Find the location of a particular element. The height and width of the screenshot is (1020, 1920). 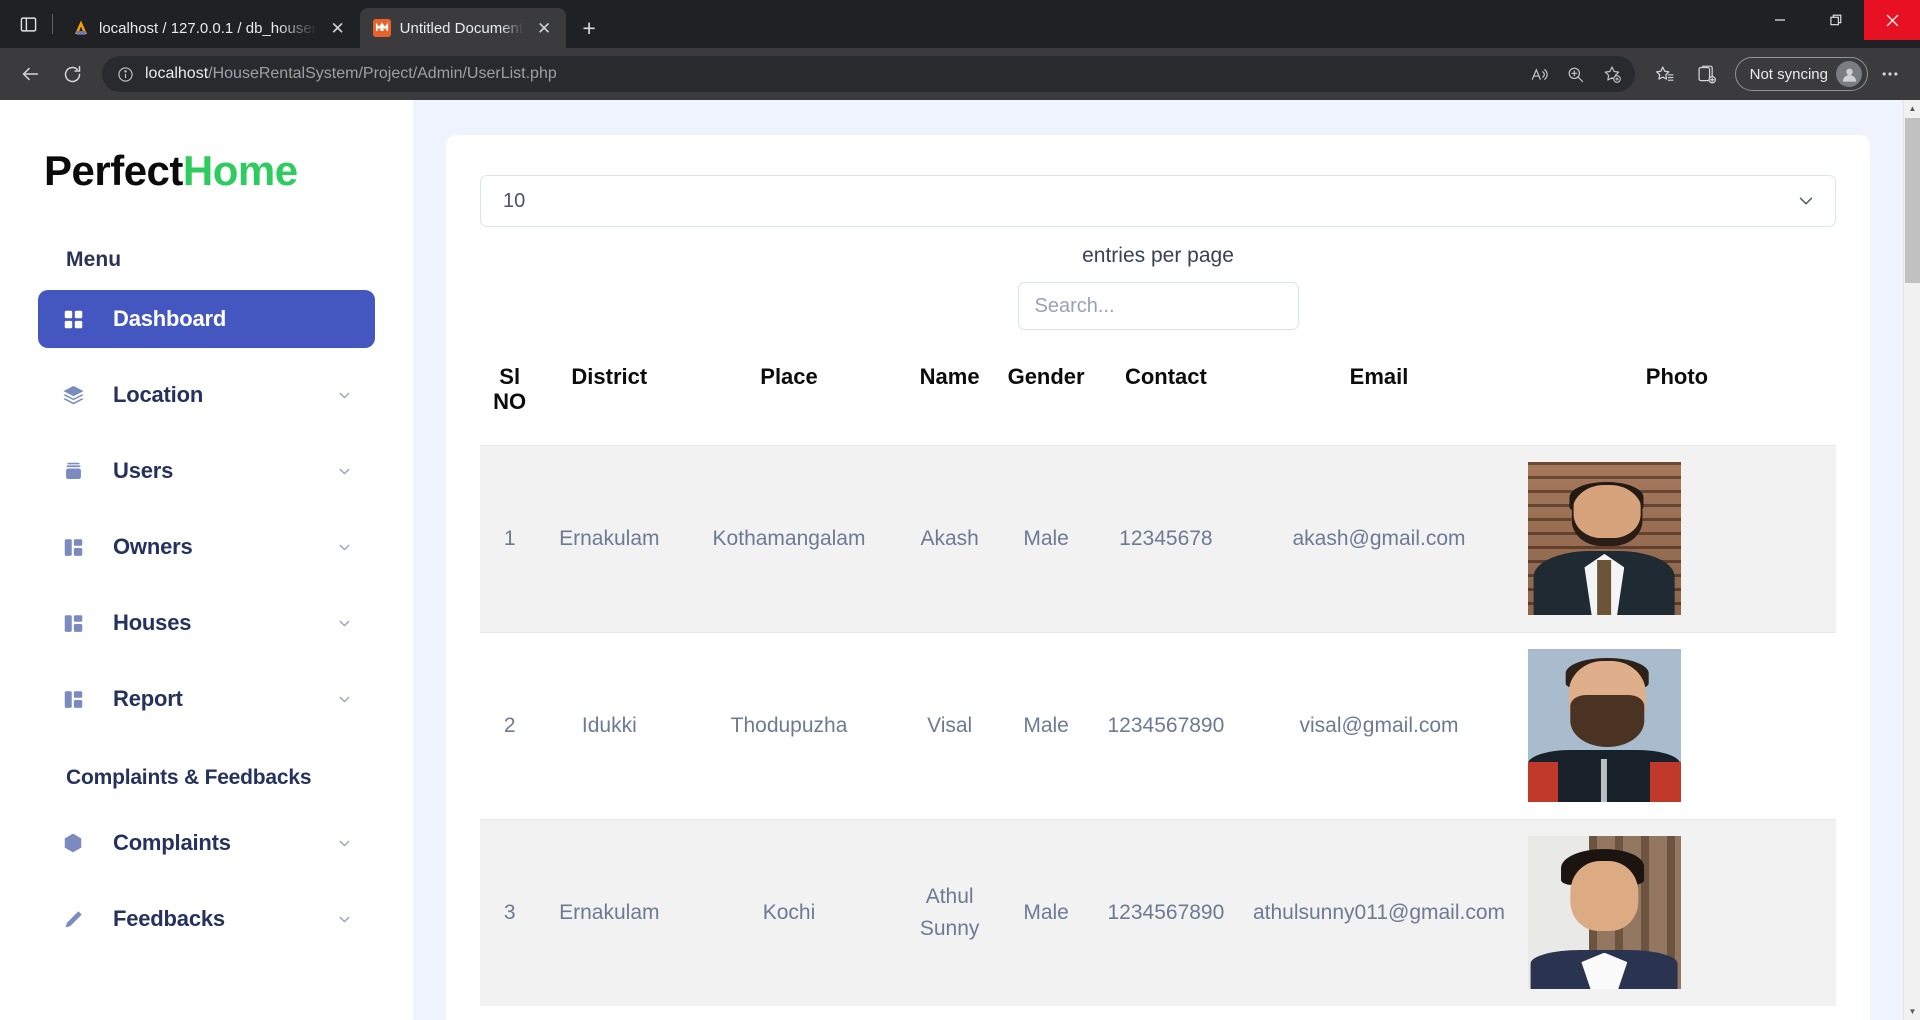

zoom-icon is located at coordinates (1576, 74).